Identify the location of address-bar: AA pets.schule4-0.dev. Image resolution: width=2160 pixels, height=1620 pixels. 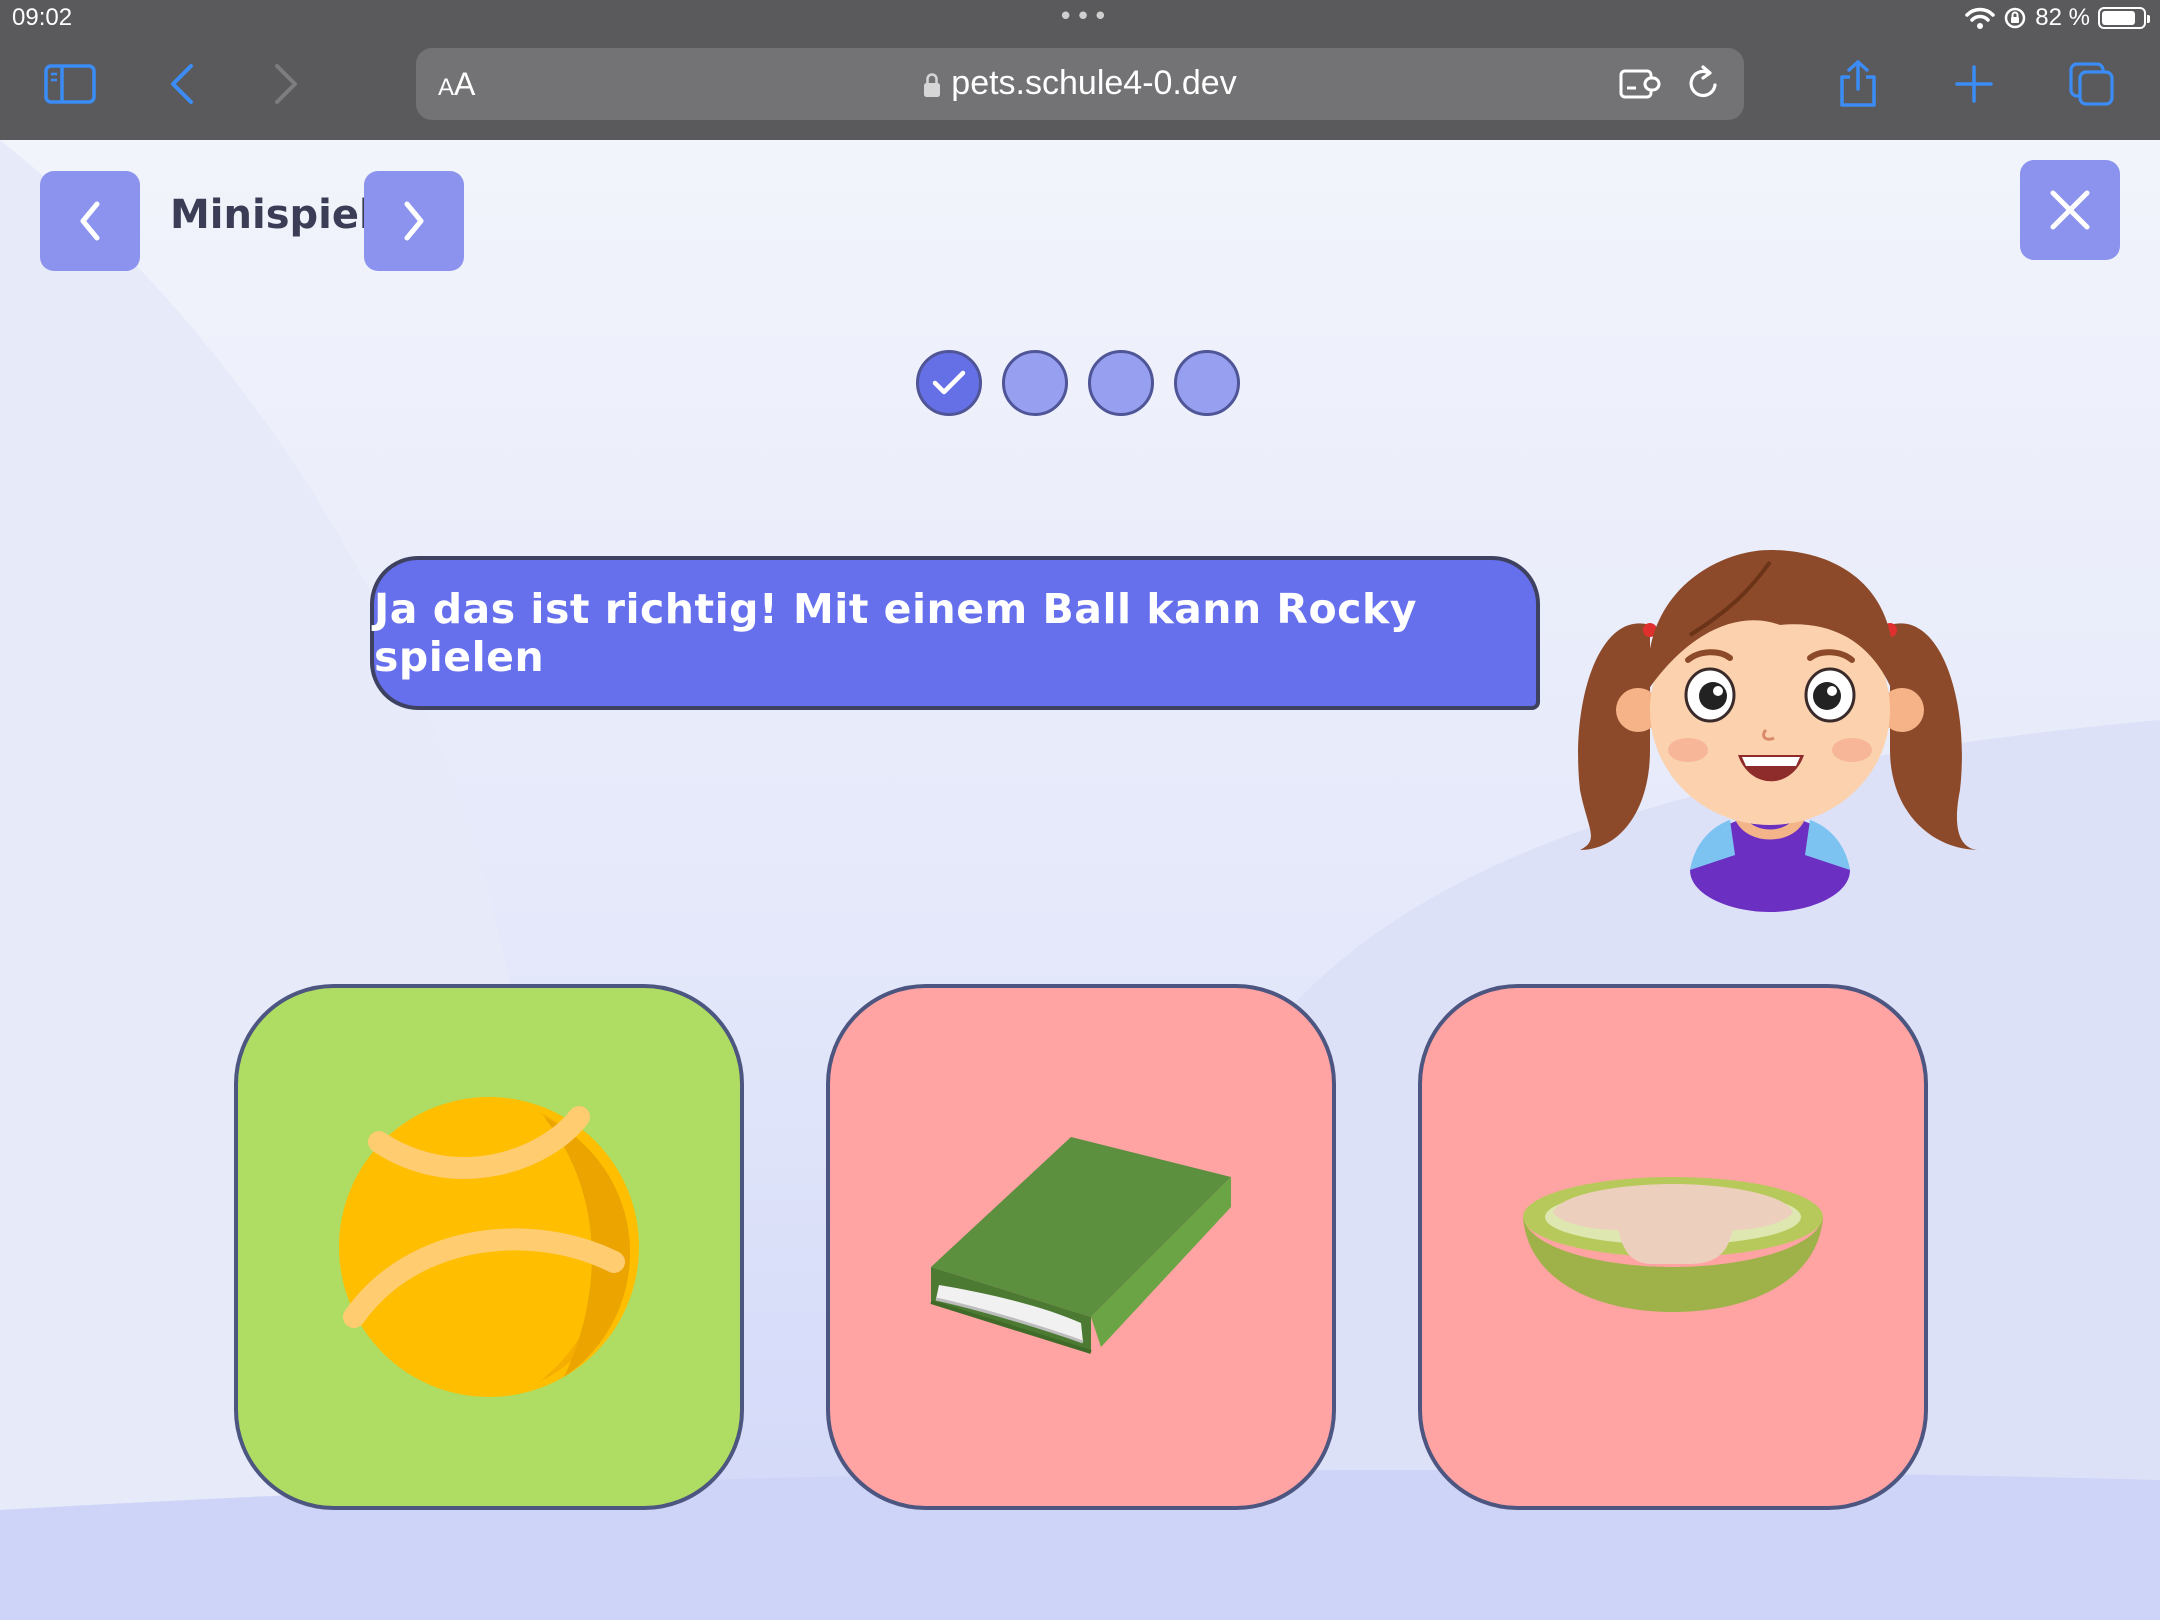
(1080, 84).